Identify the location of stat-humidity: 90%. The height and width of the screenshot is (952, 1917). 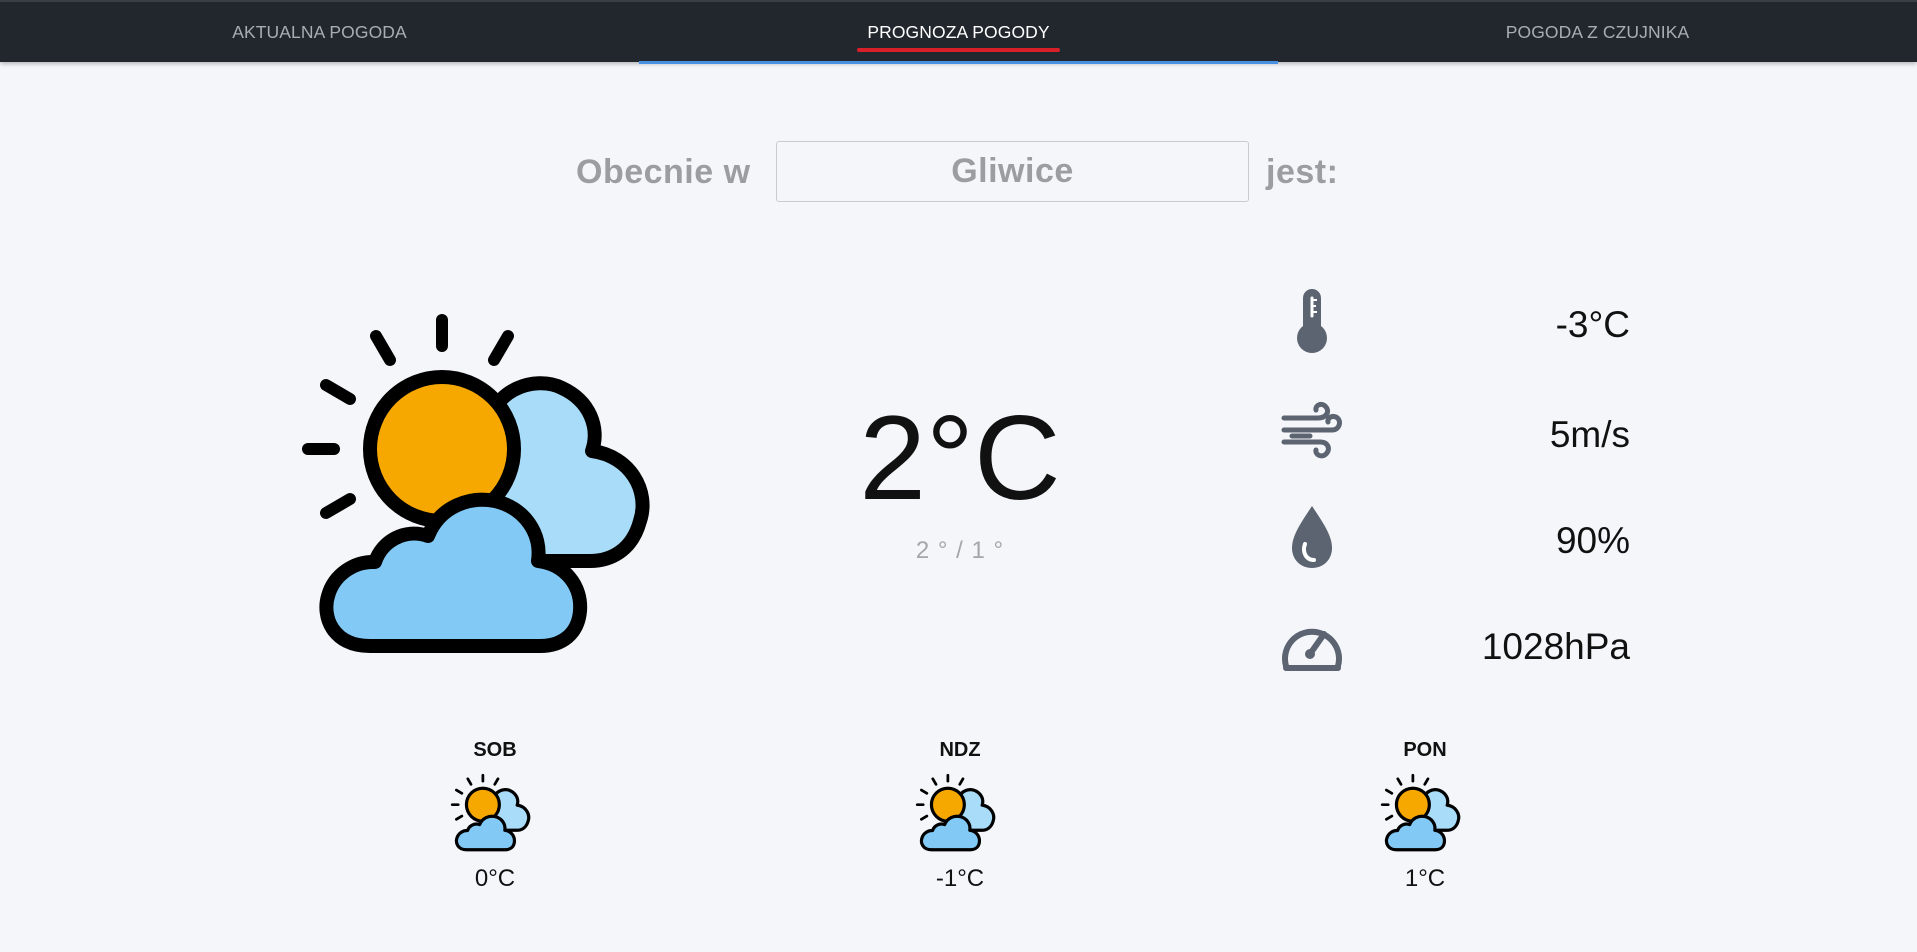
(1455, 537).